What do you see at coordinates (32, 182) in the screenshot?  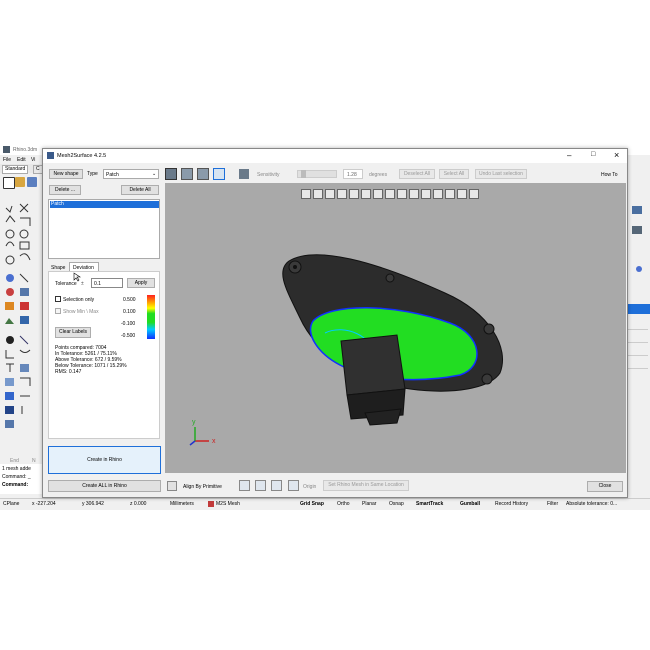 I see `save-icon` at bounding box center [32, 182].